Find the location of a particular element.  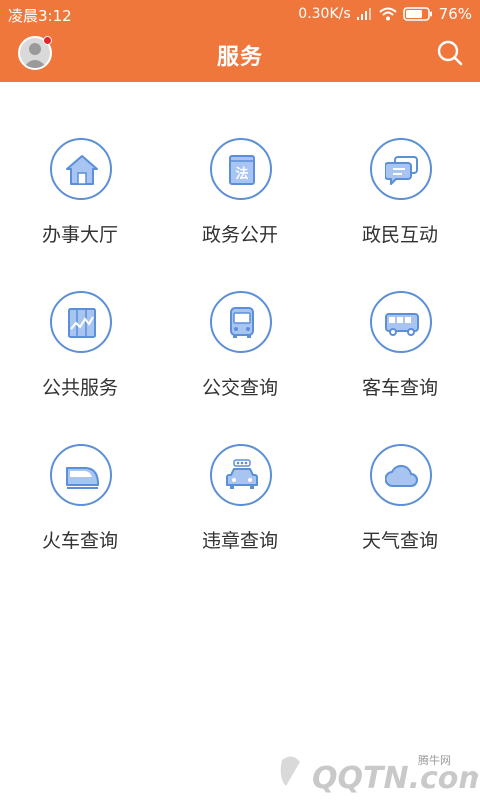

coach-icon is located at coordinates (401, 322).